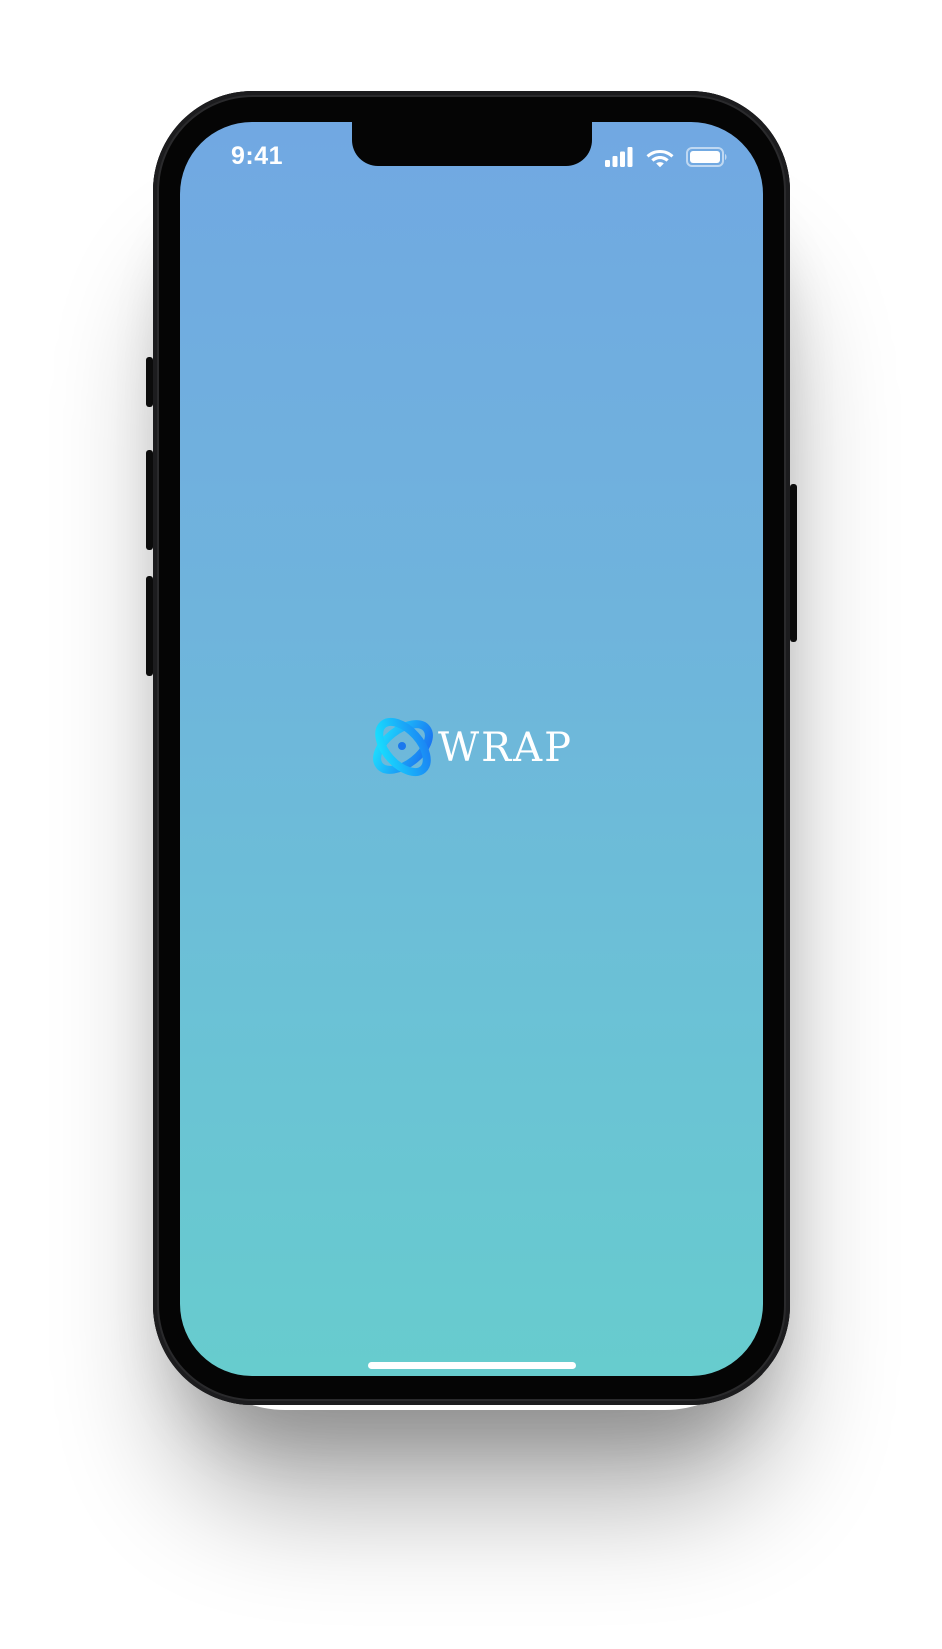 This screenshot has height=1649, width=942. I want to click on wrap-logo-icon, so click(403, 747).